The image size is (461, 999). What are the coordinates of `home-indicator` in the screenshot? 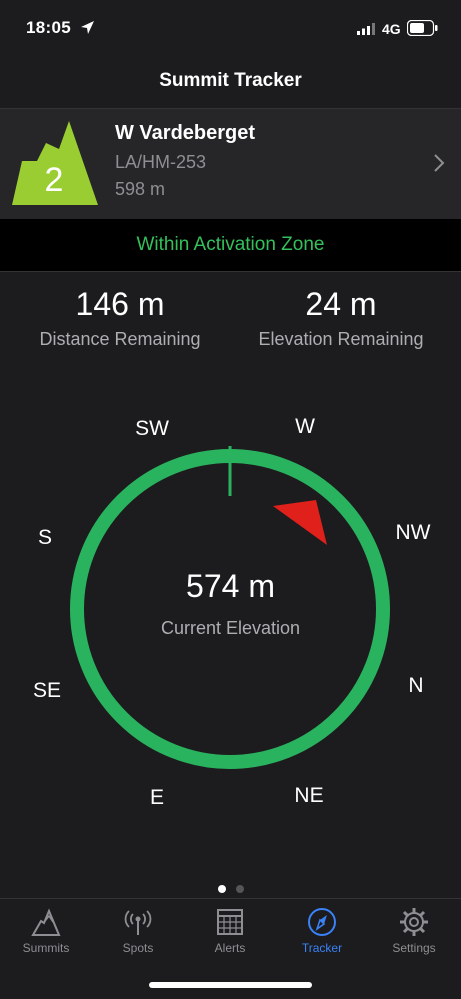 It's located at (230, 985).